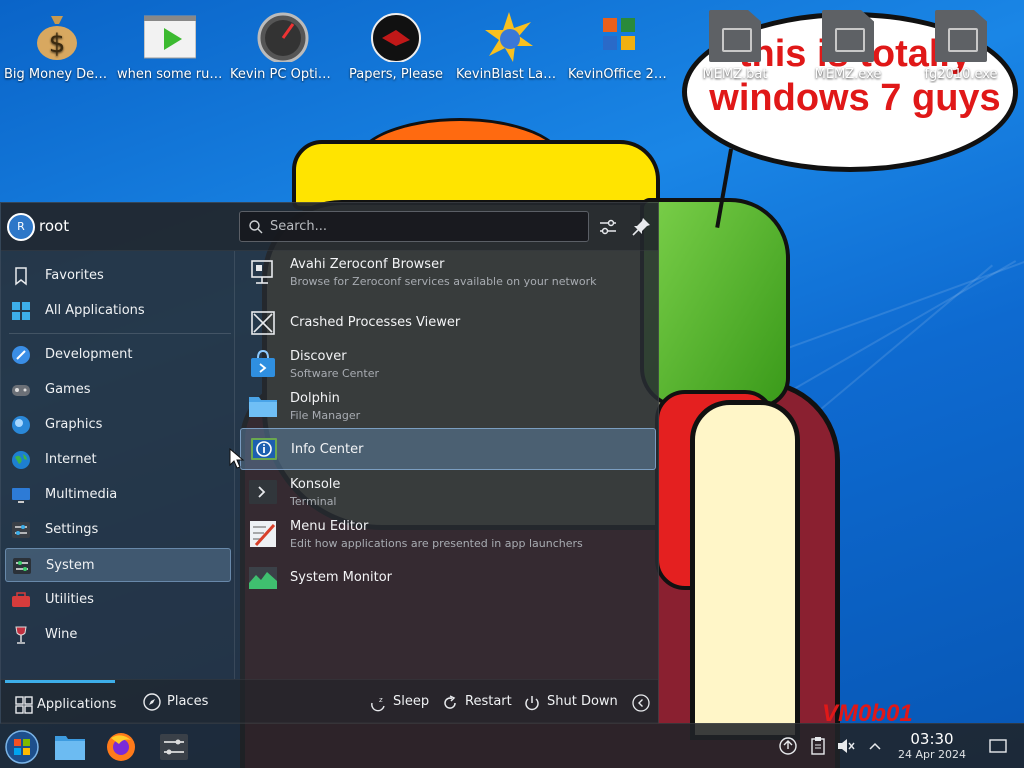 Image resolution: width=1024 pixels, height=768 pixels. Describe the element at coordinates (532, 703) in the screenshot. I see `power-icon` at that location.